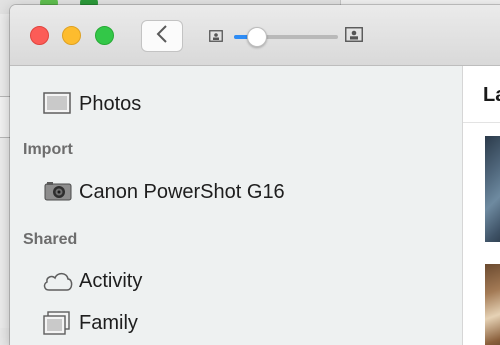 The image size is (500, 345). I want to click on sidebar-item-family: Family, so click(236, 323).